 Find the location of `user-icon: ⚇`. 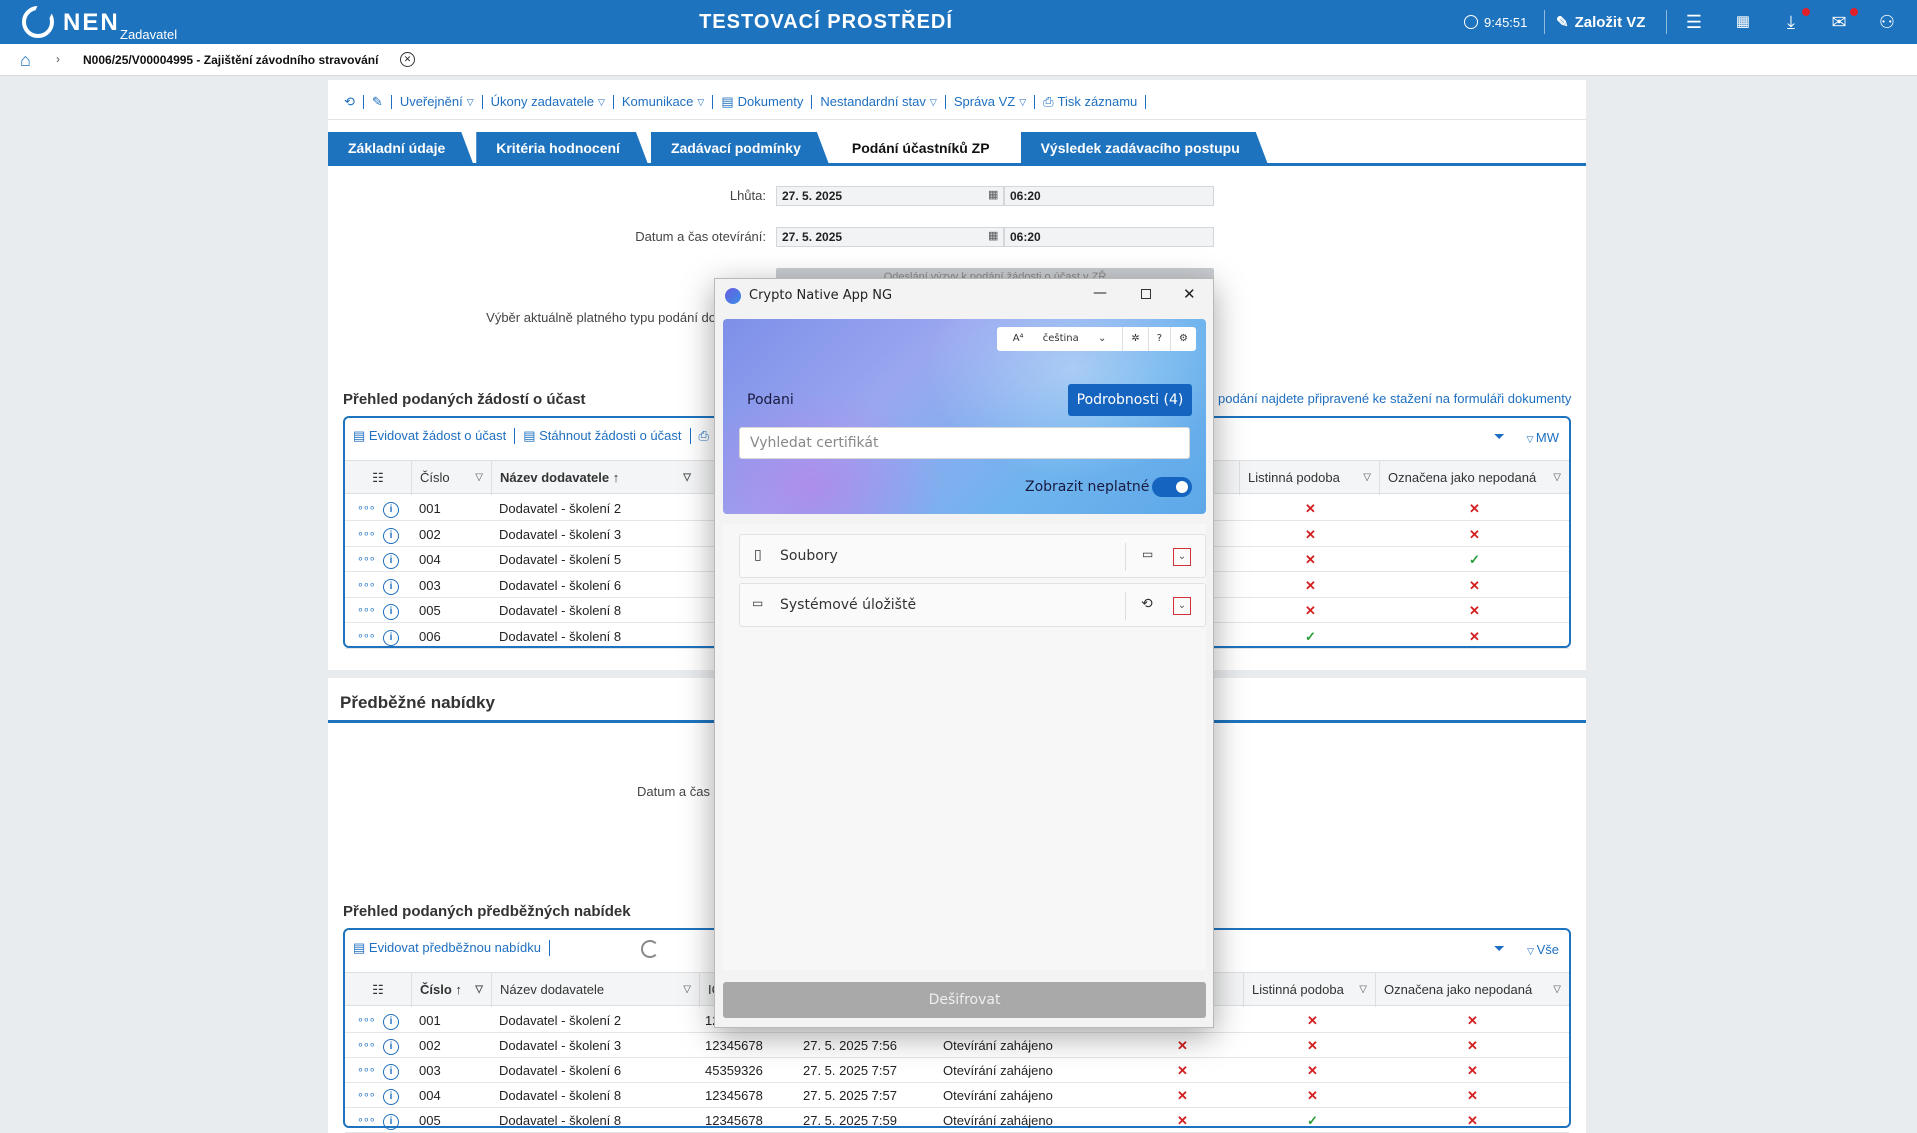

user-icon: ⚇ is located at coordinates (1887, 22).